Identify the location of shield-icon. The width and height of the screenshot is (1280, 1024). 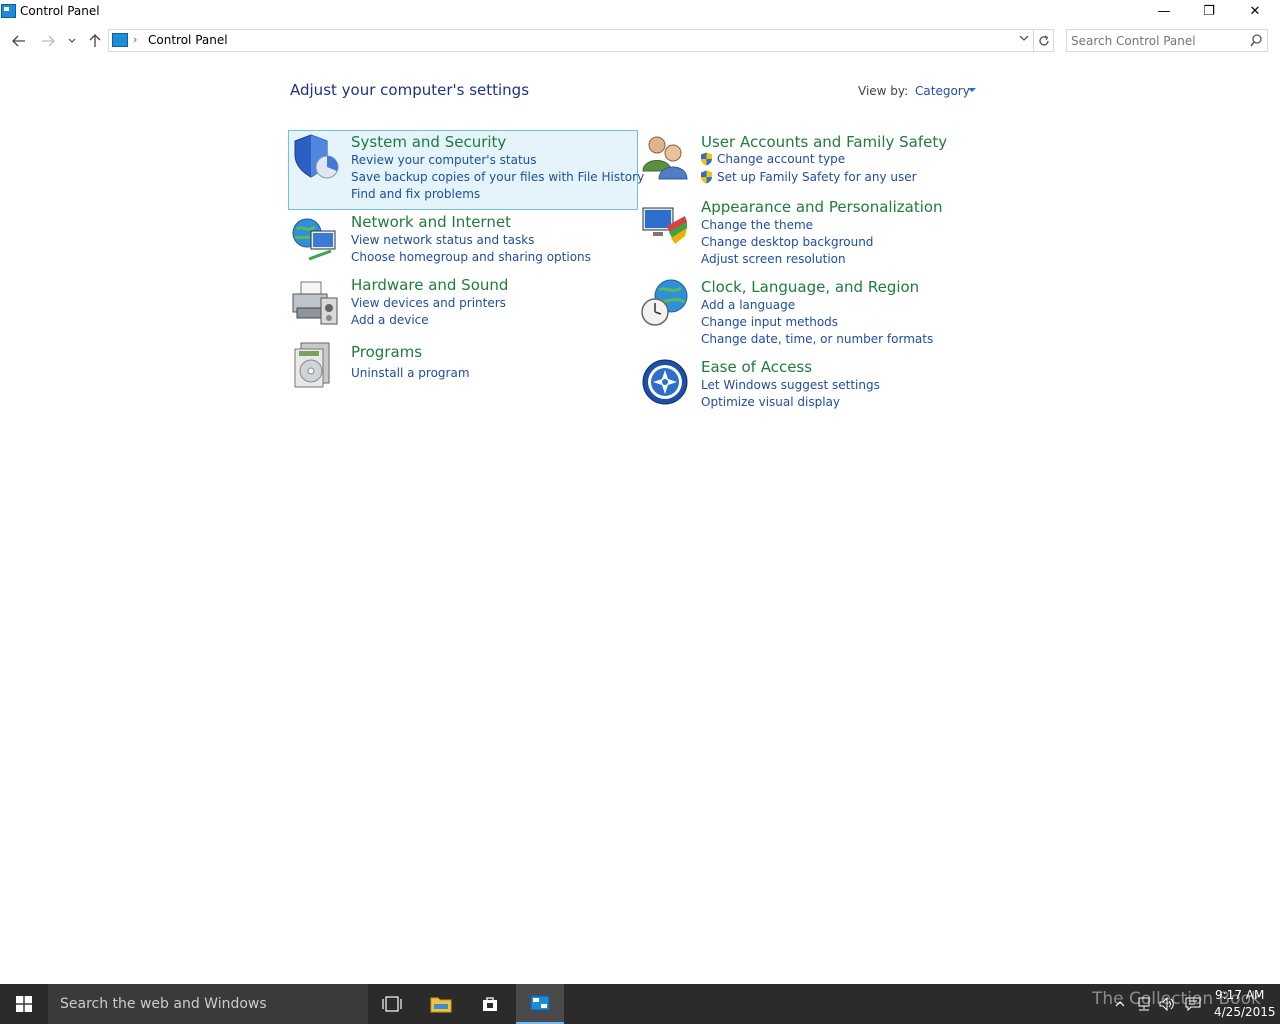
(316, 156).